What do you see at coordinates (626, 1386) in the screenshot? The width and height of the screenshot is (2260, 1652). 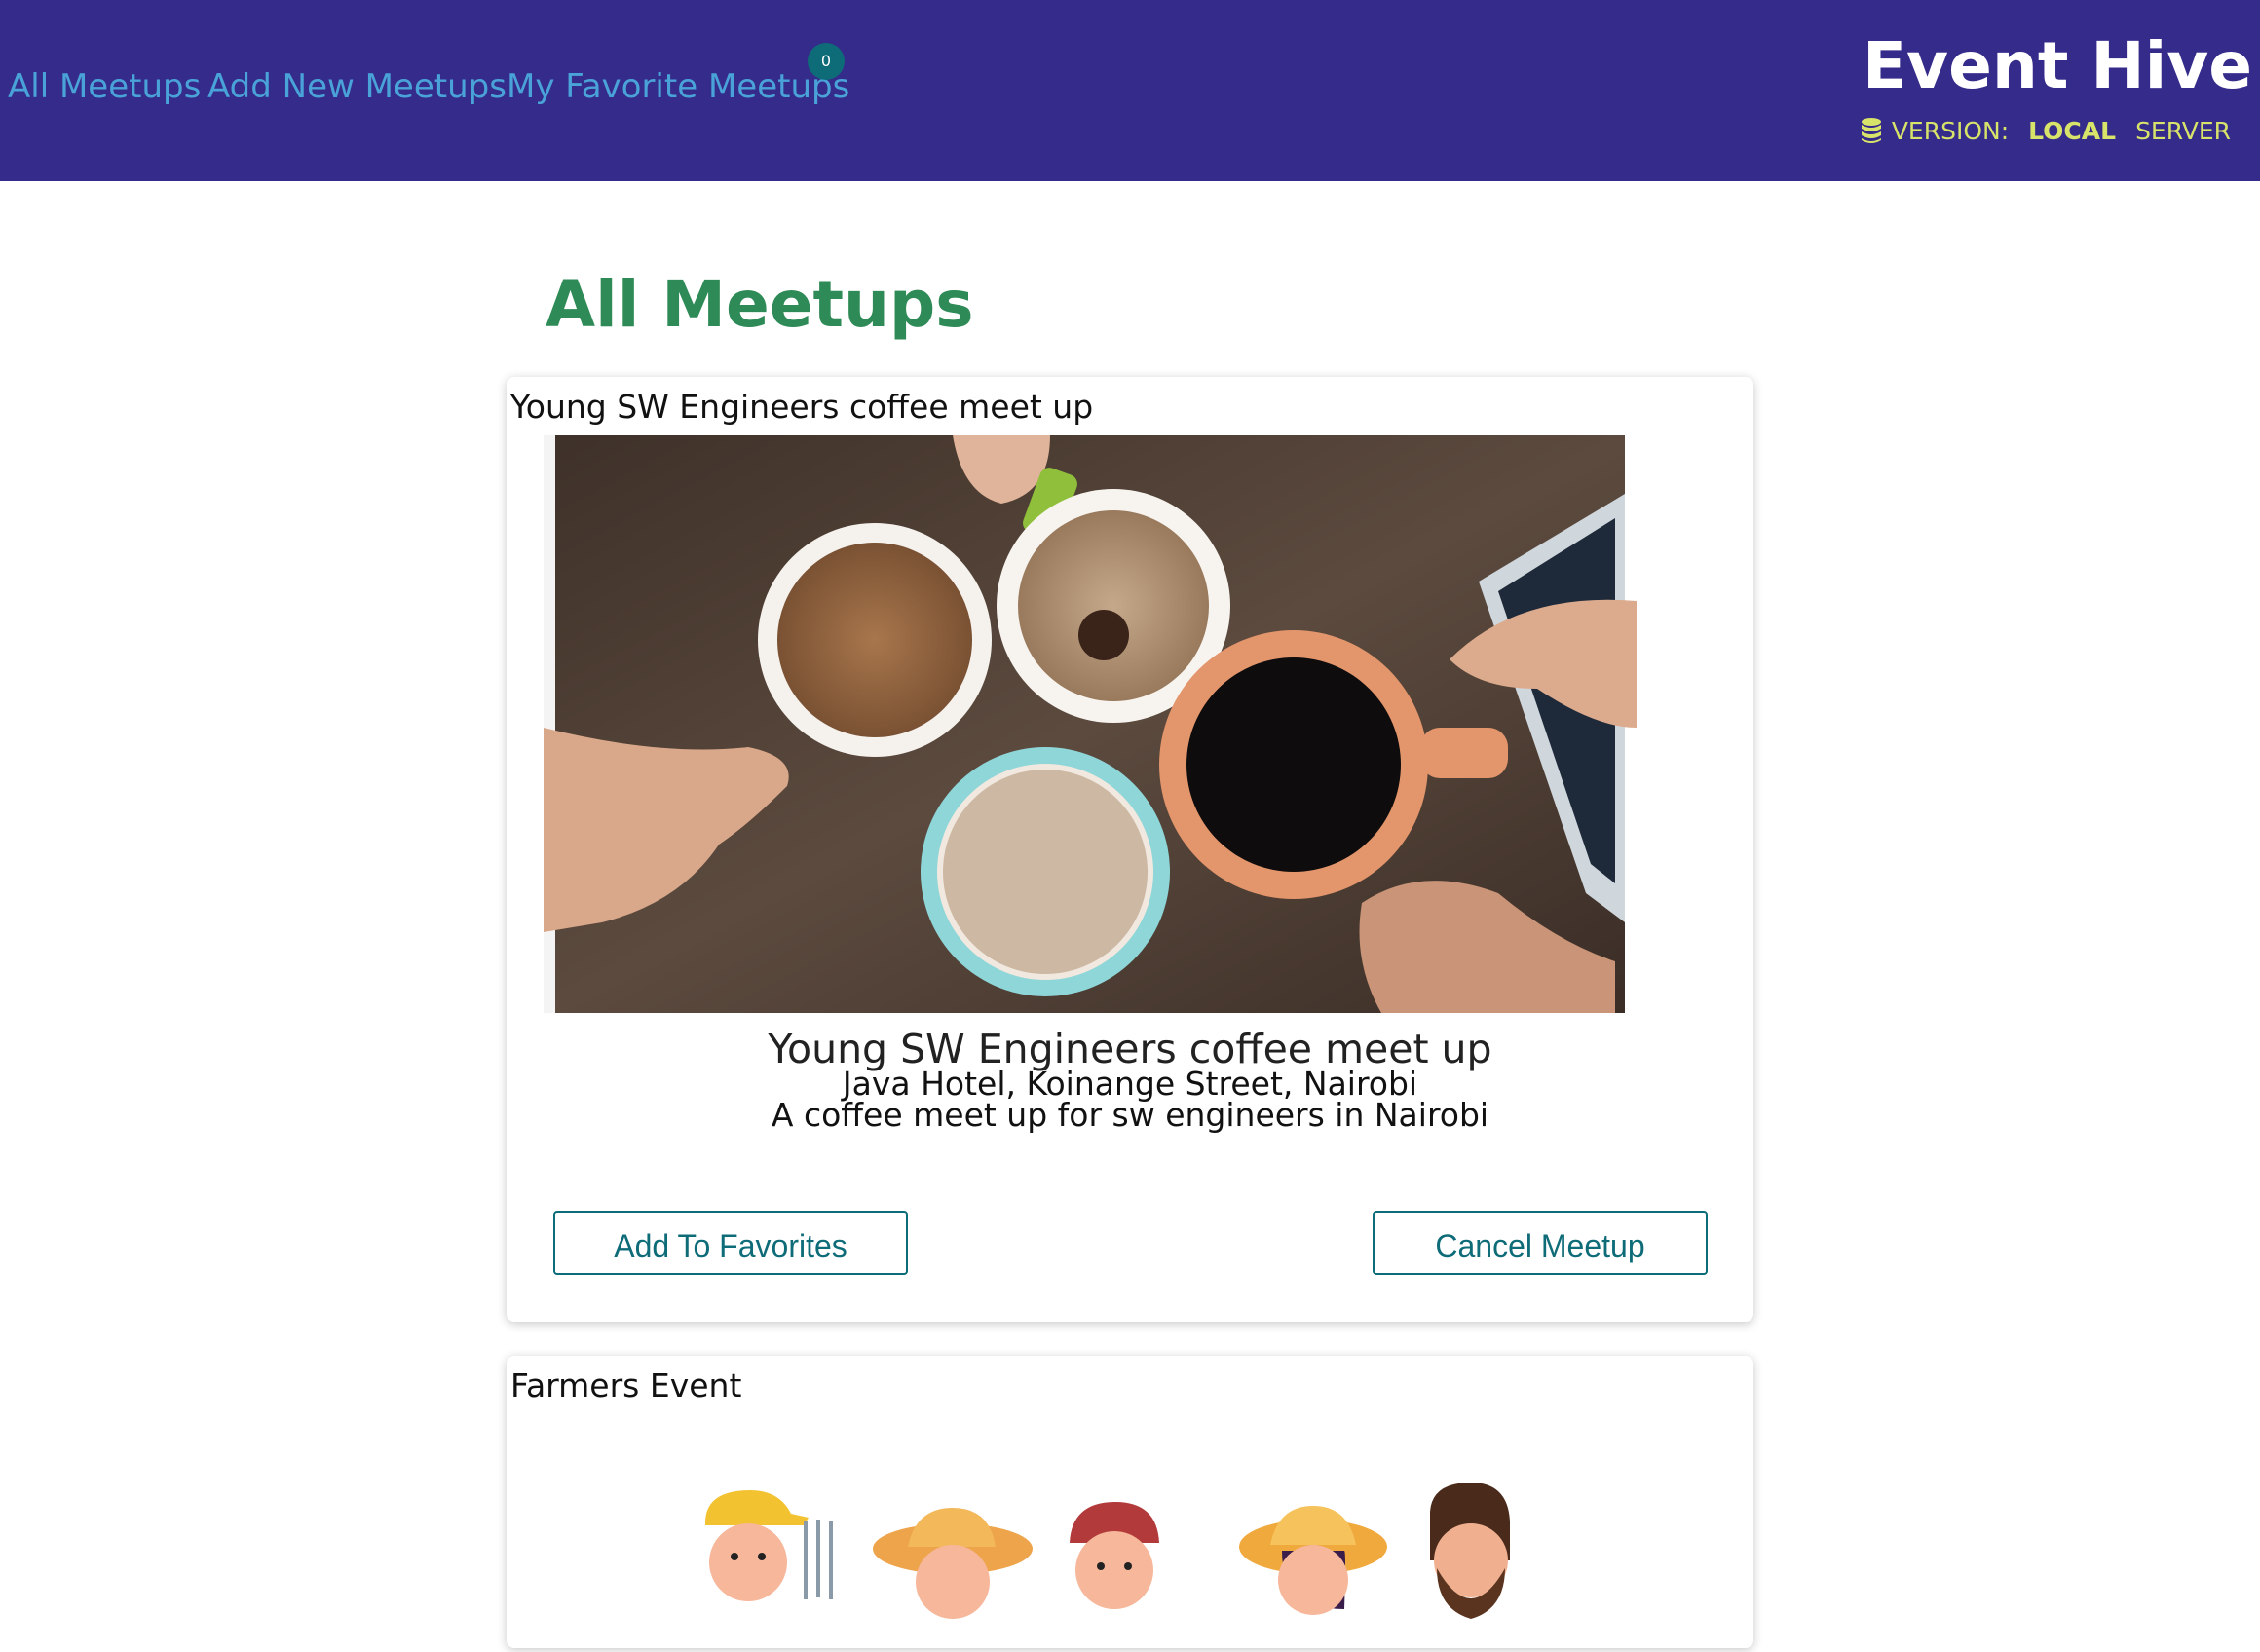 I see `meetup-card-header: Farmers Event` at bounding box center [626, 1386].